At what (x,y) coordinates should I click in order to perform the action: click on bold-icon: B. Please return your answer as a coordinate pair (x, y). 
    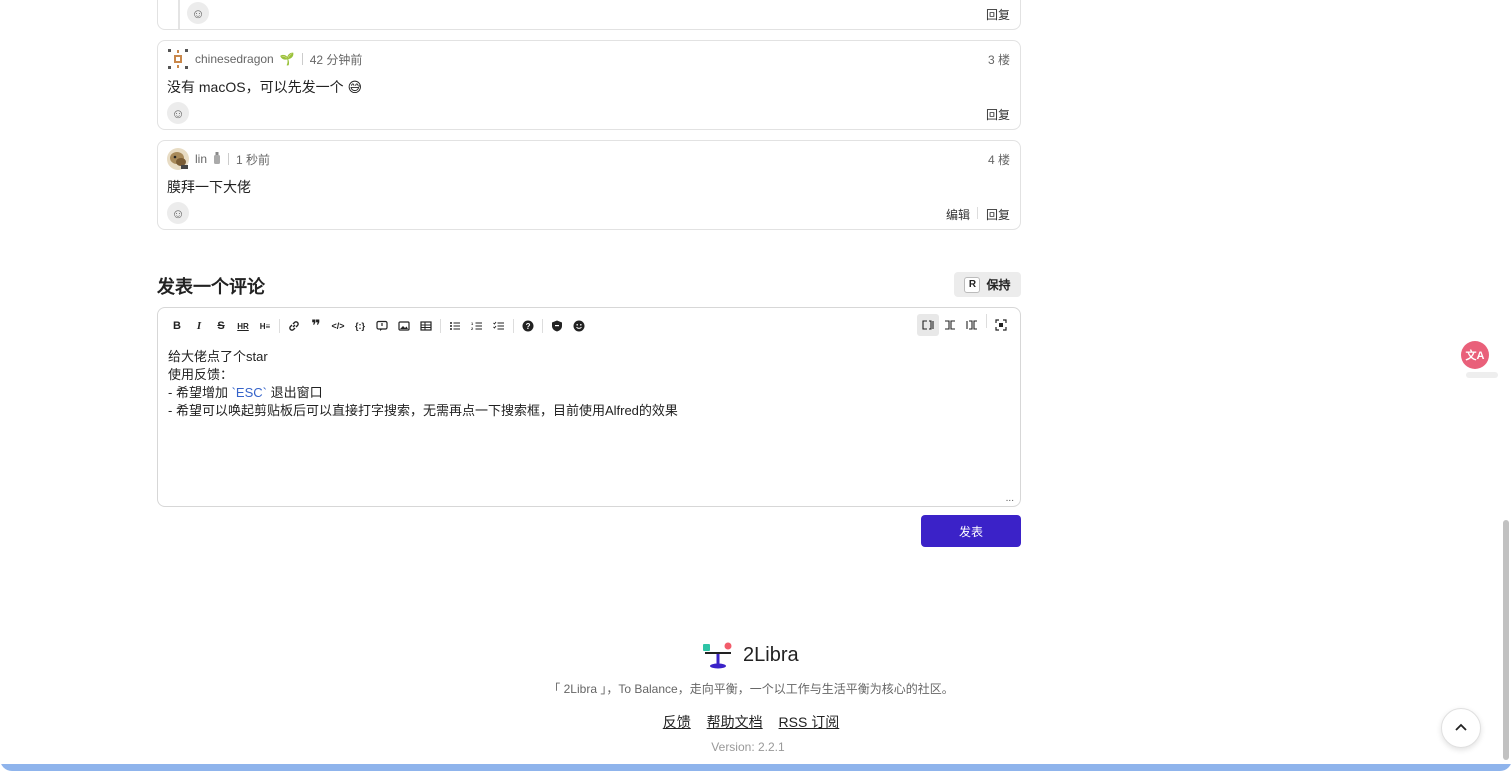
    Looking at the image, I should click on (177, 326).